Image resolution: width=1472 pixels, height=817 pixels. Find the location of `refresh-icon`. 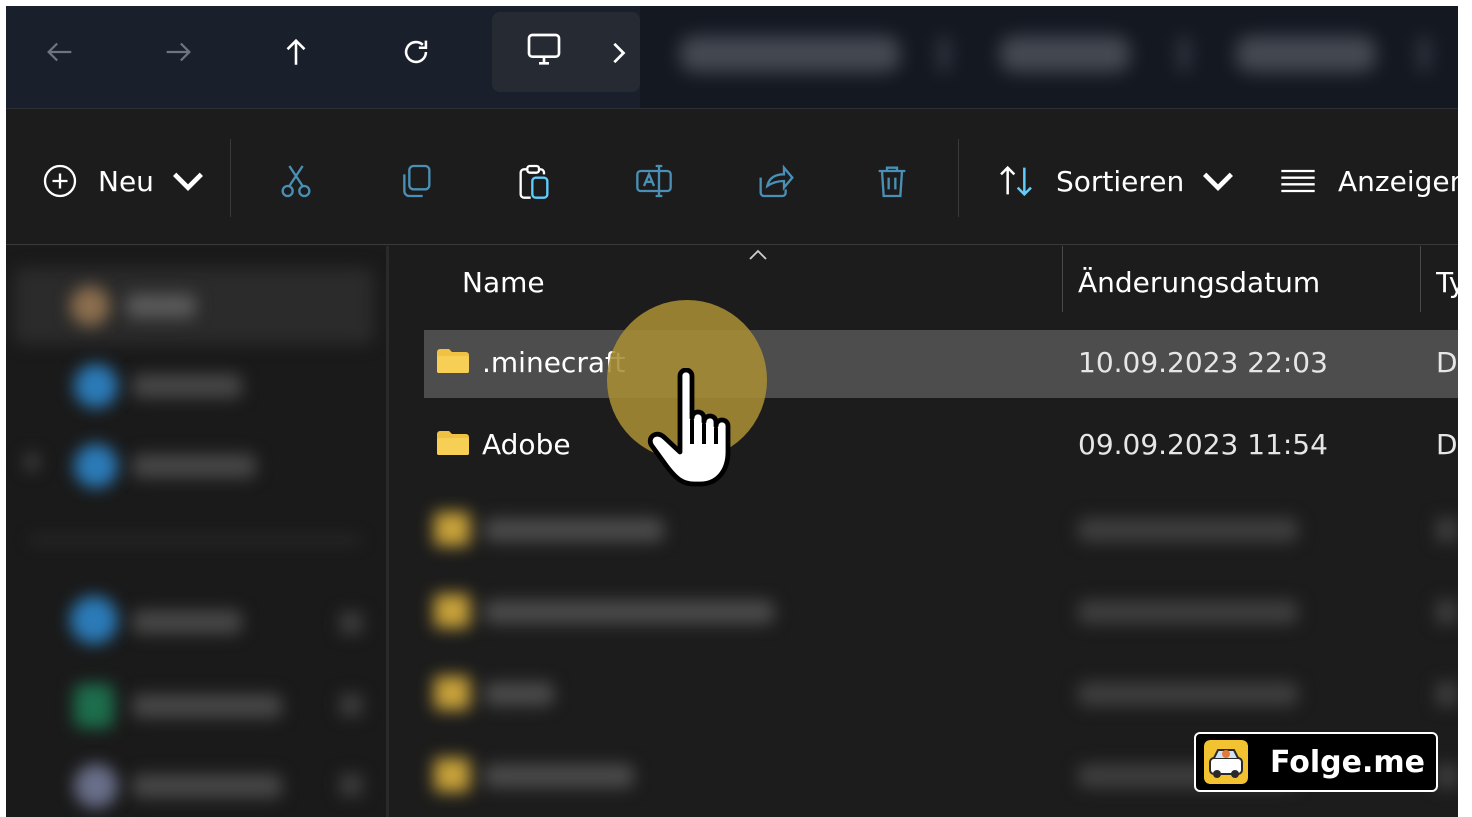

refresh-icon is located at coordinates (416, 52).